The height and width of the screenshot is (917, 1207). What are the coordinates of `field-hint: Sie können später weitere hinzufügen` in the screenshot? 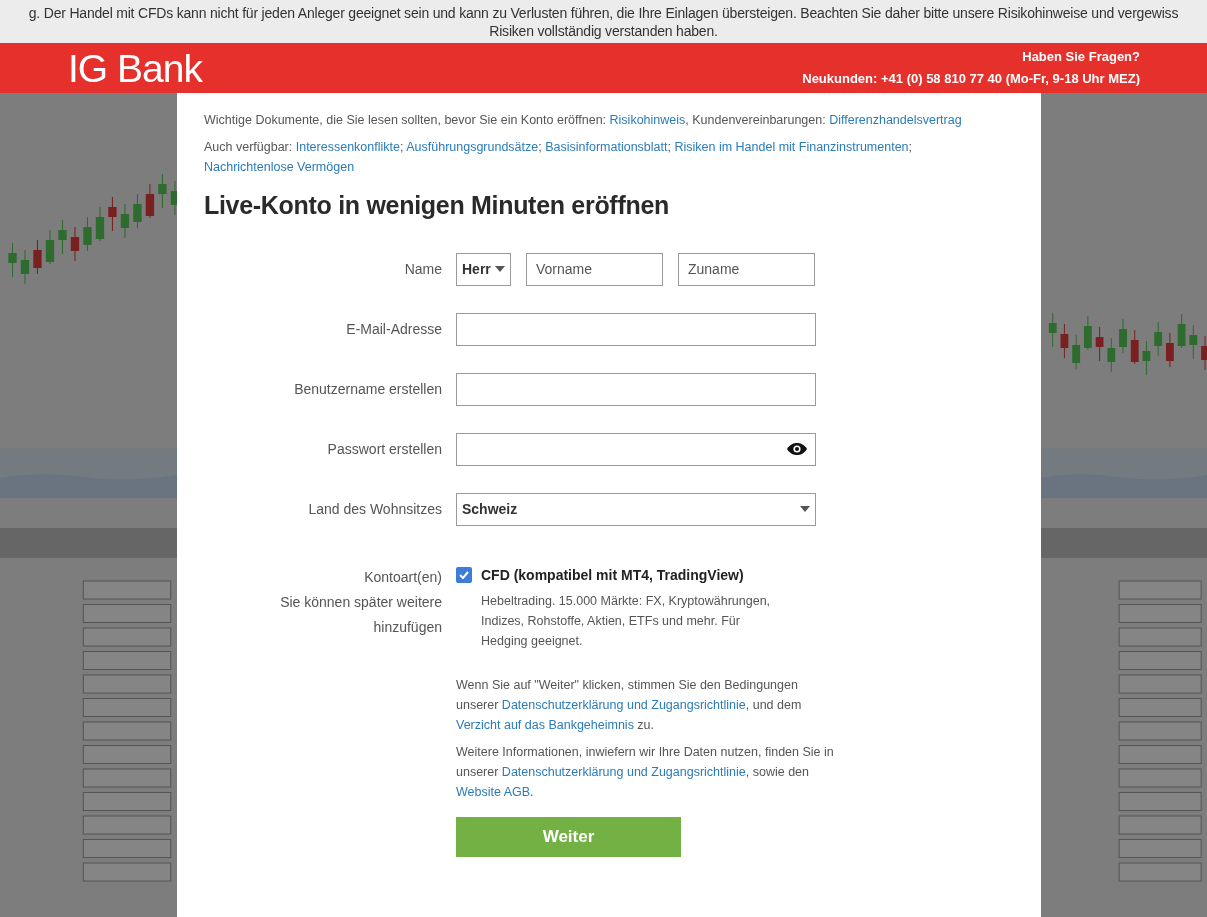 It's located at (360, 614).